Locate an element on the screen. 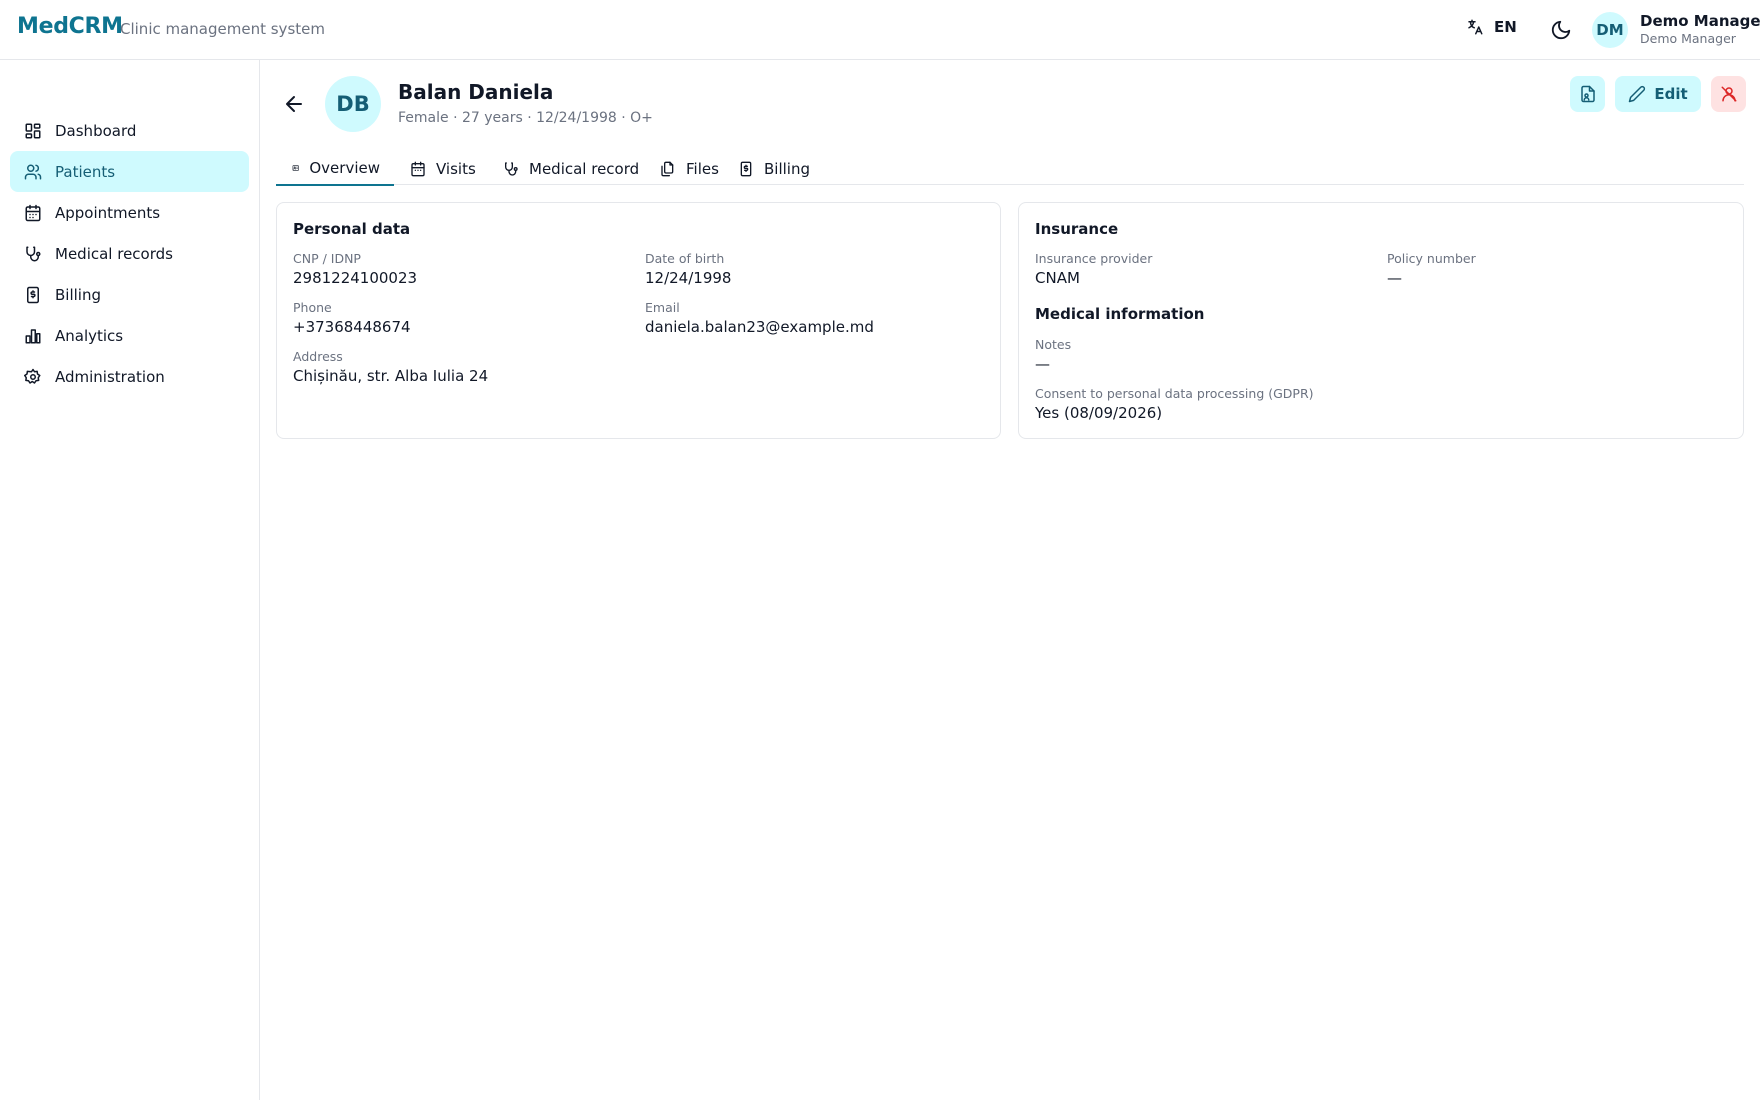 The height and width of the screenshot is (1100, 1760). insurance-title: Insurance is located at coordinates (1077, 229).